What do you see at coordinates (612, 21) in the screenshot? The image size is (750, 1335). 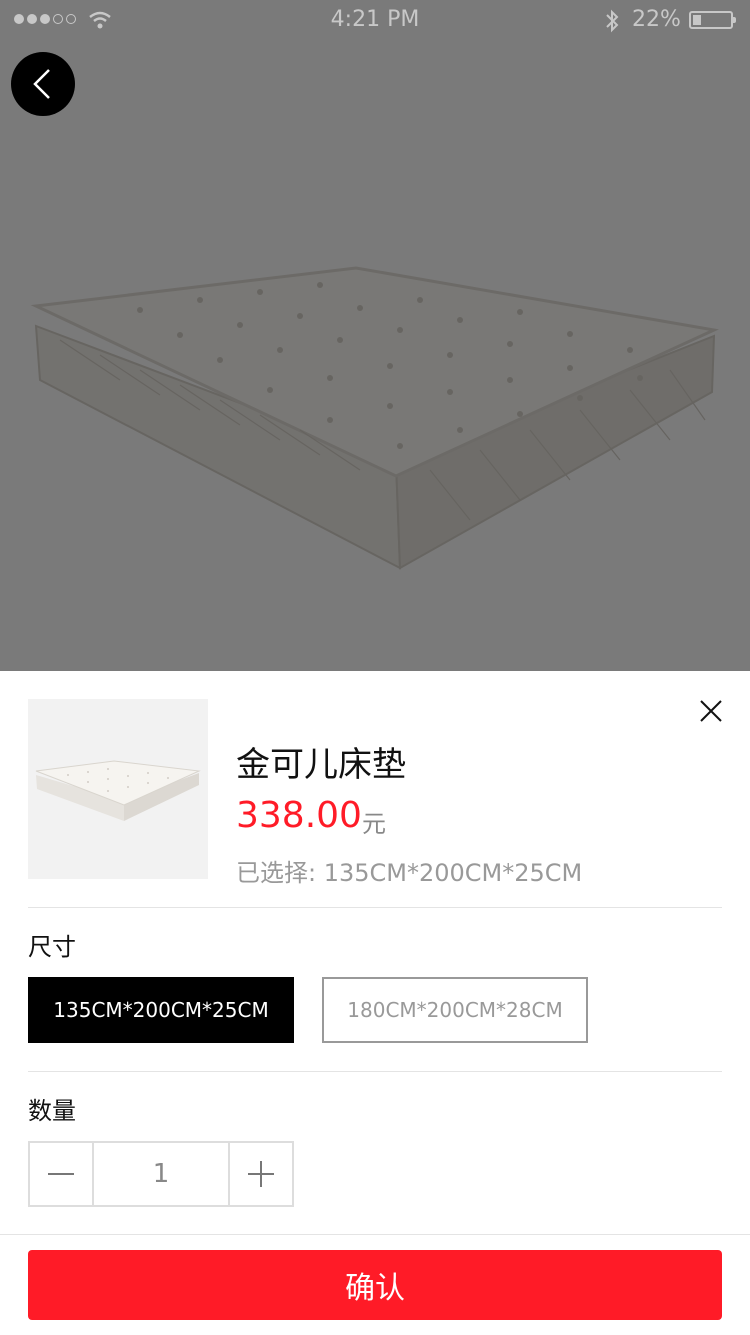 I see `bluetooth-icon` at bounding box center [612, 21].